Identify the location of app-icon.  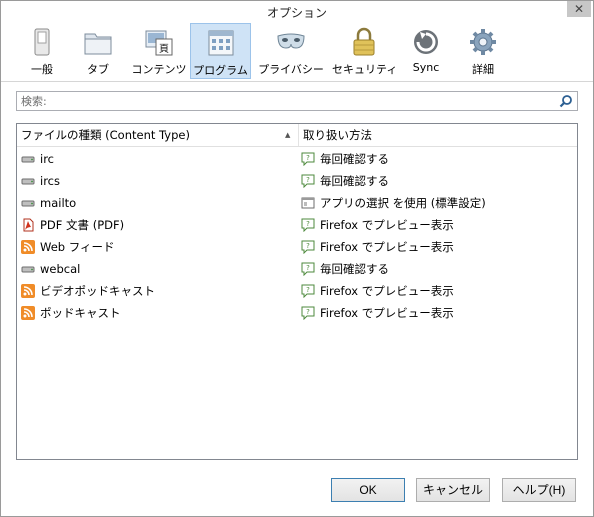
(308, 203).